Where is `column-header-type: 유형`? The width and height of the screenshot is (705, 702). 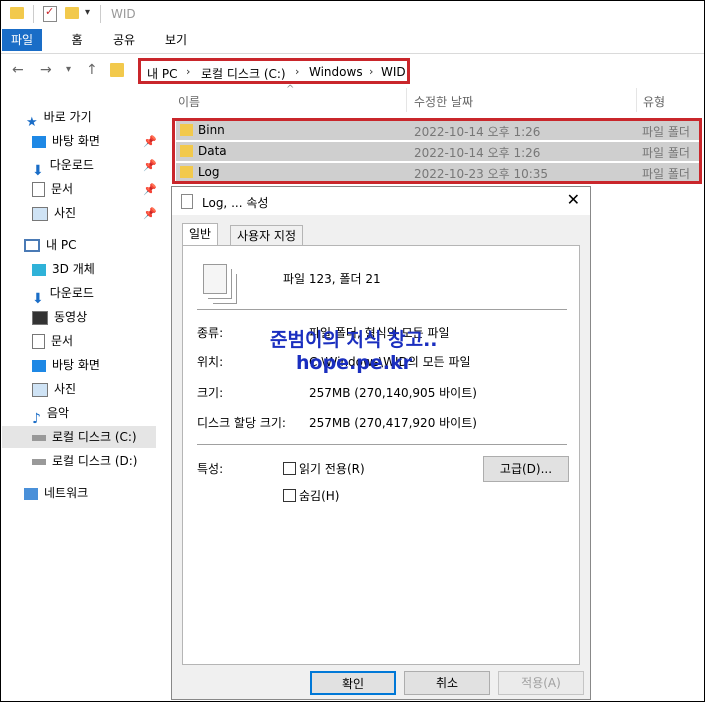 column-header-type: 유형 is located at coordinates (654, 101).